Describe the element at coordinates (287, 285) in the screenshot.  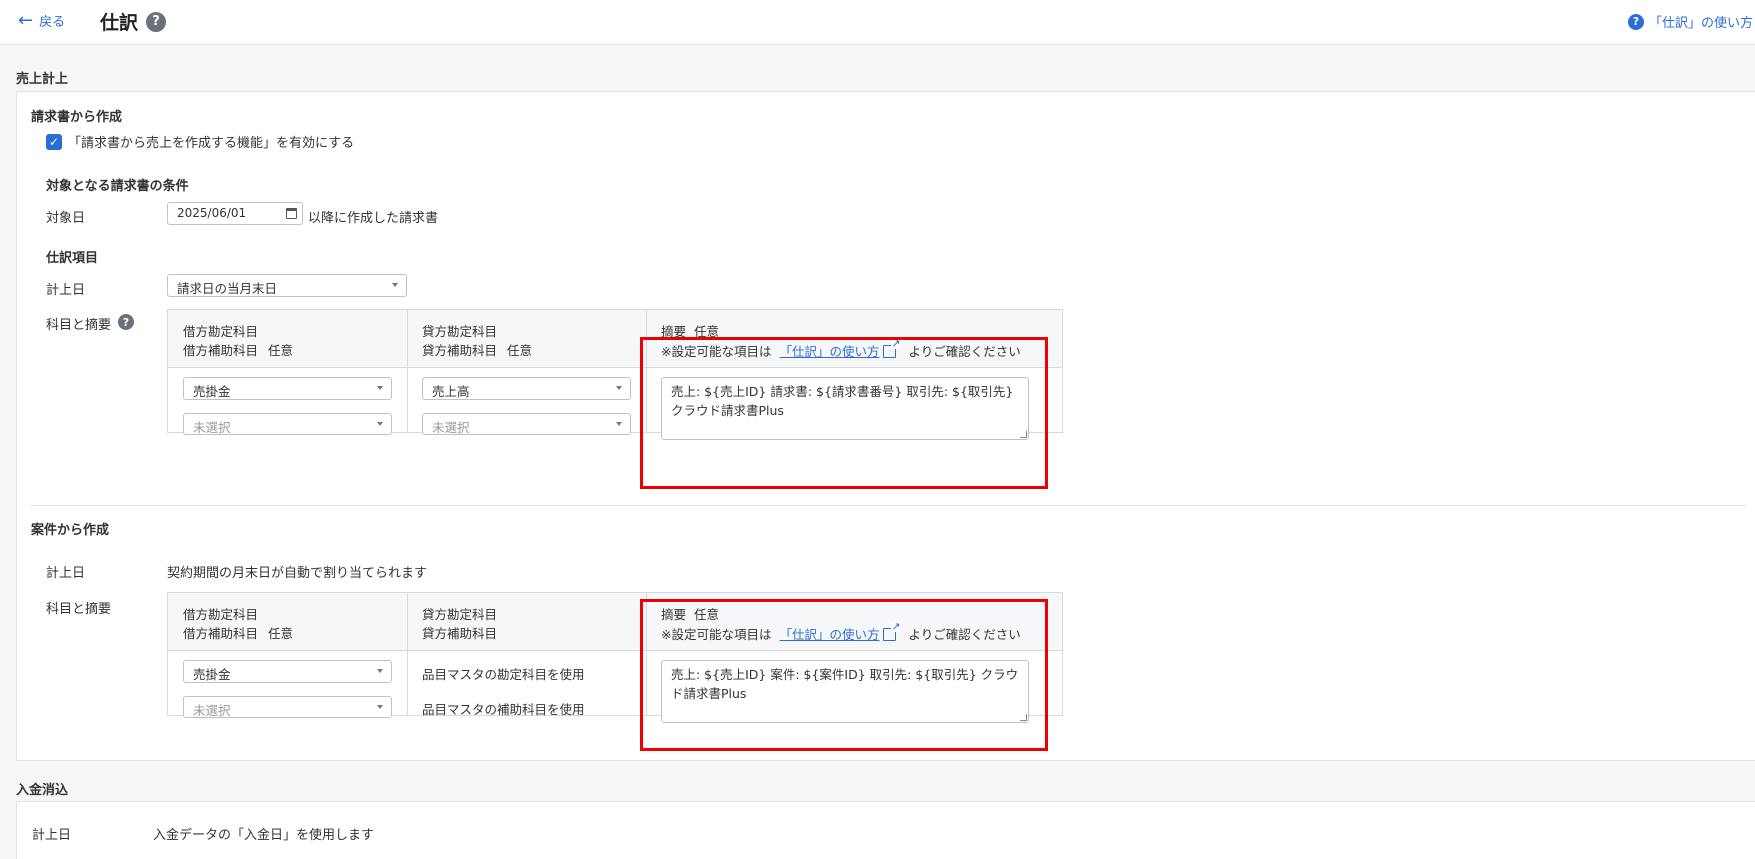
I see `posting-date-select: 請求日の当月末日` at that location.